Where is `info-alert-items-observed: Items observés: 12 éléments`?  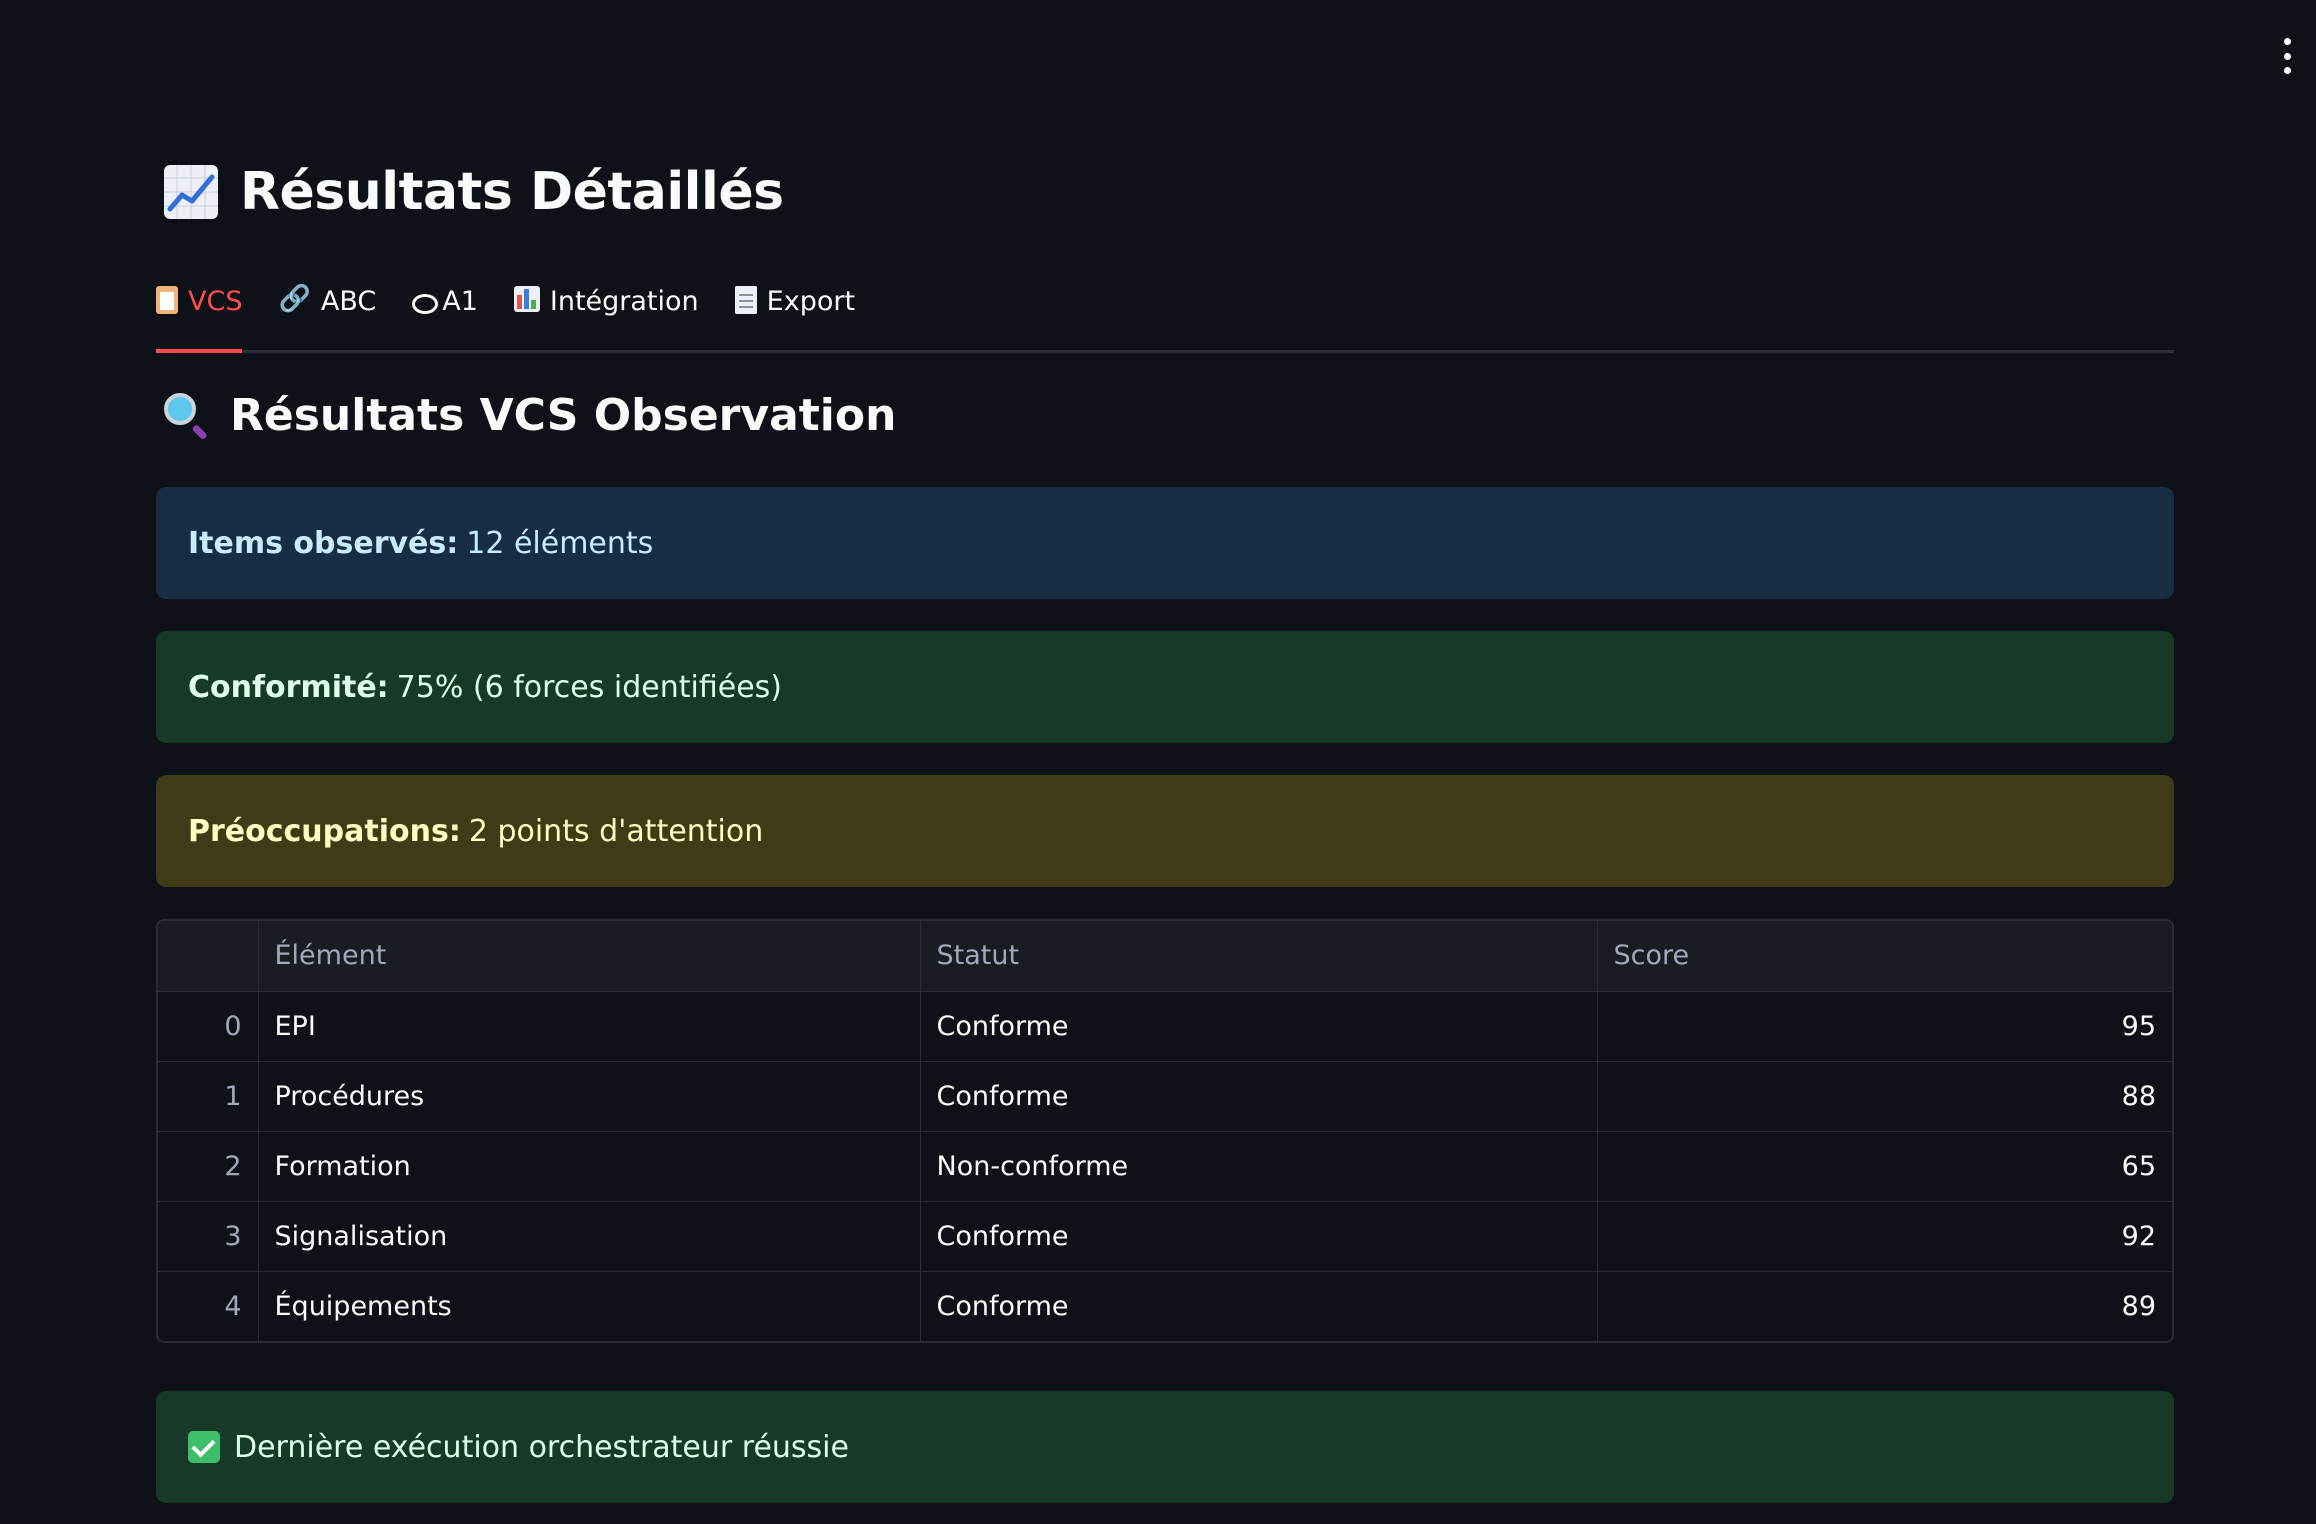
info-alert-items-observed: Items observés: 12 éléments is located at coordinates (1165, 543).